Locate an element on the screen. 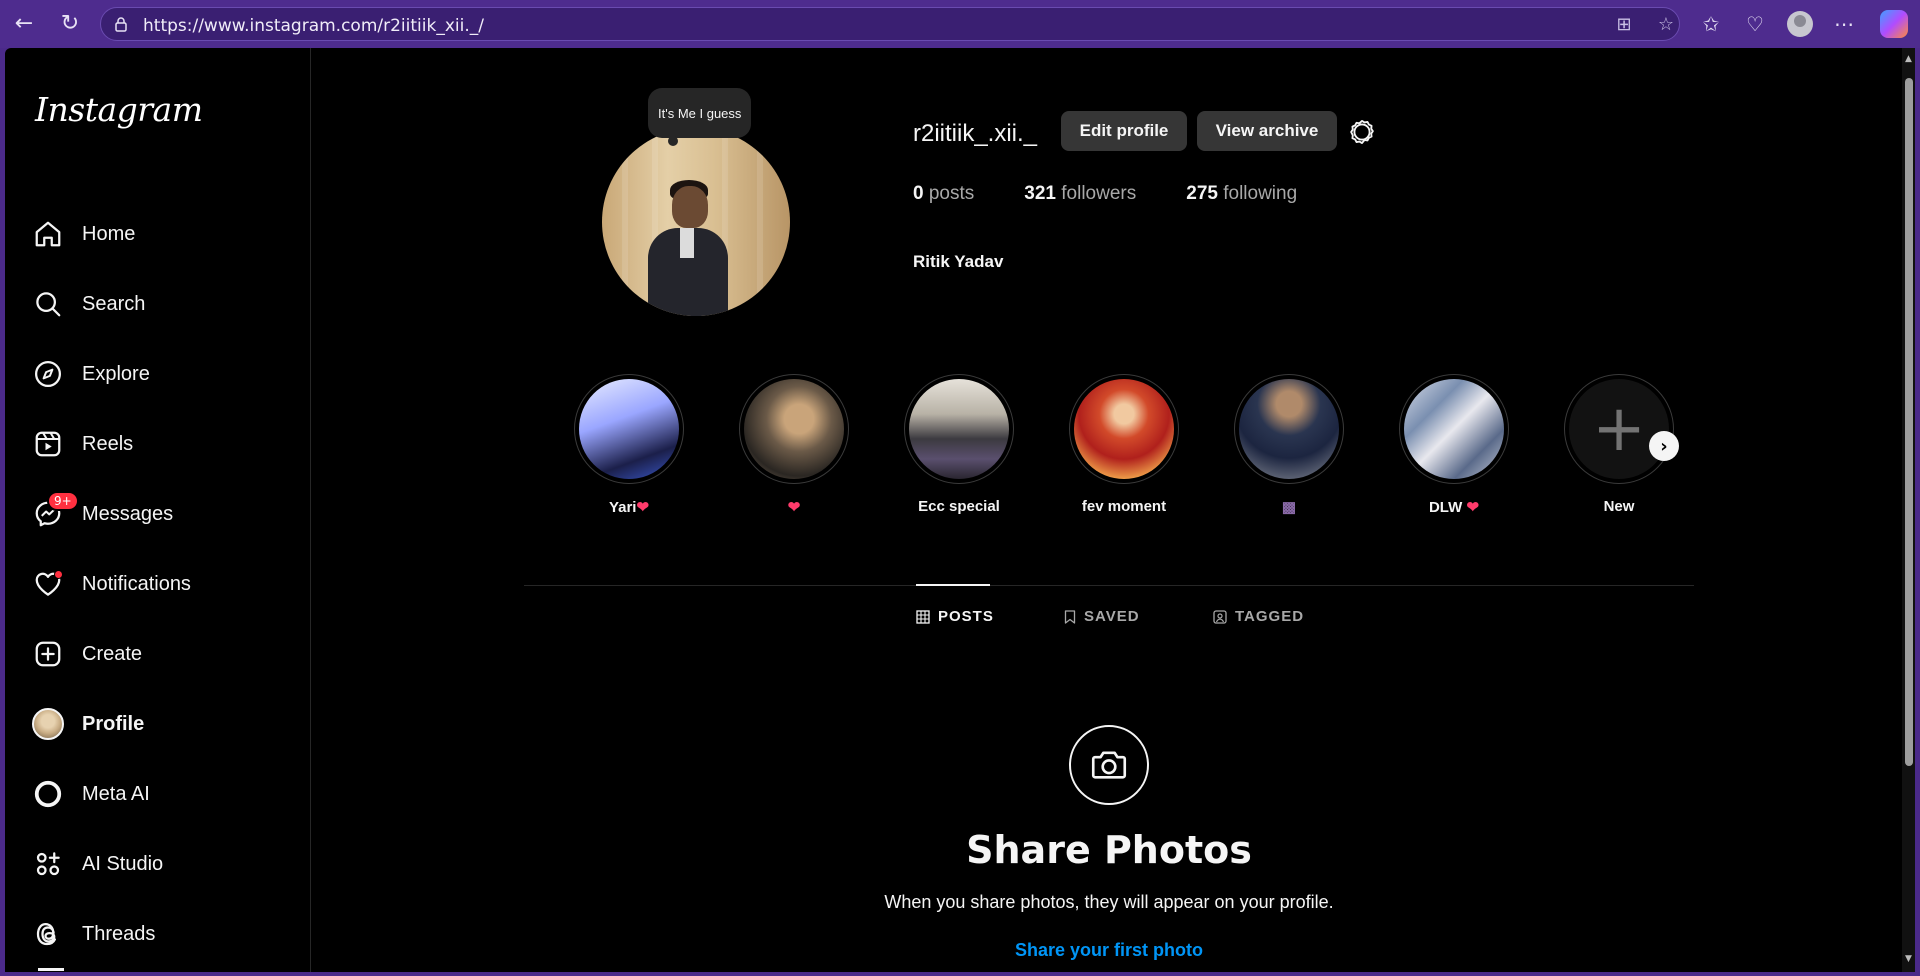 The height and width of the screenshot is (976, 1920). lock-icon is located at coordinates (121, 24).